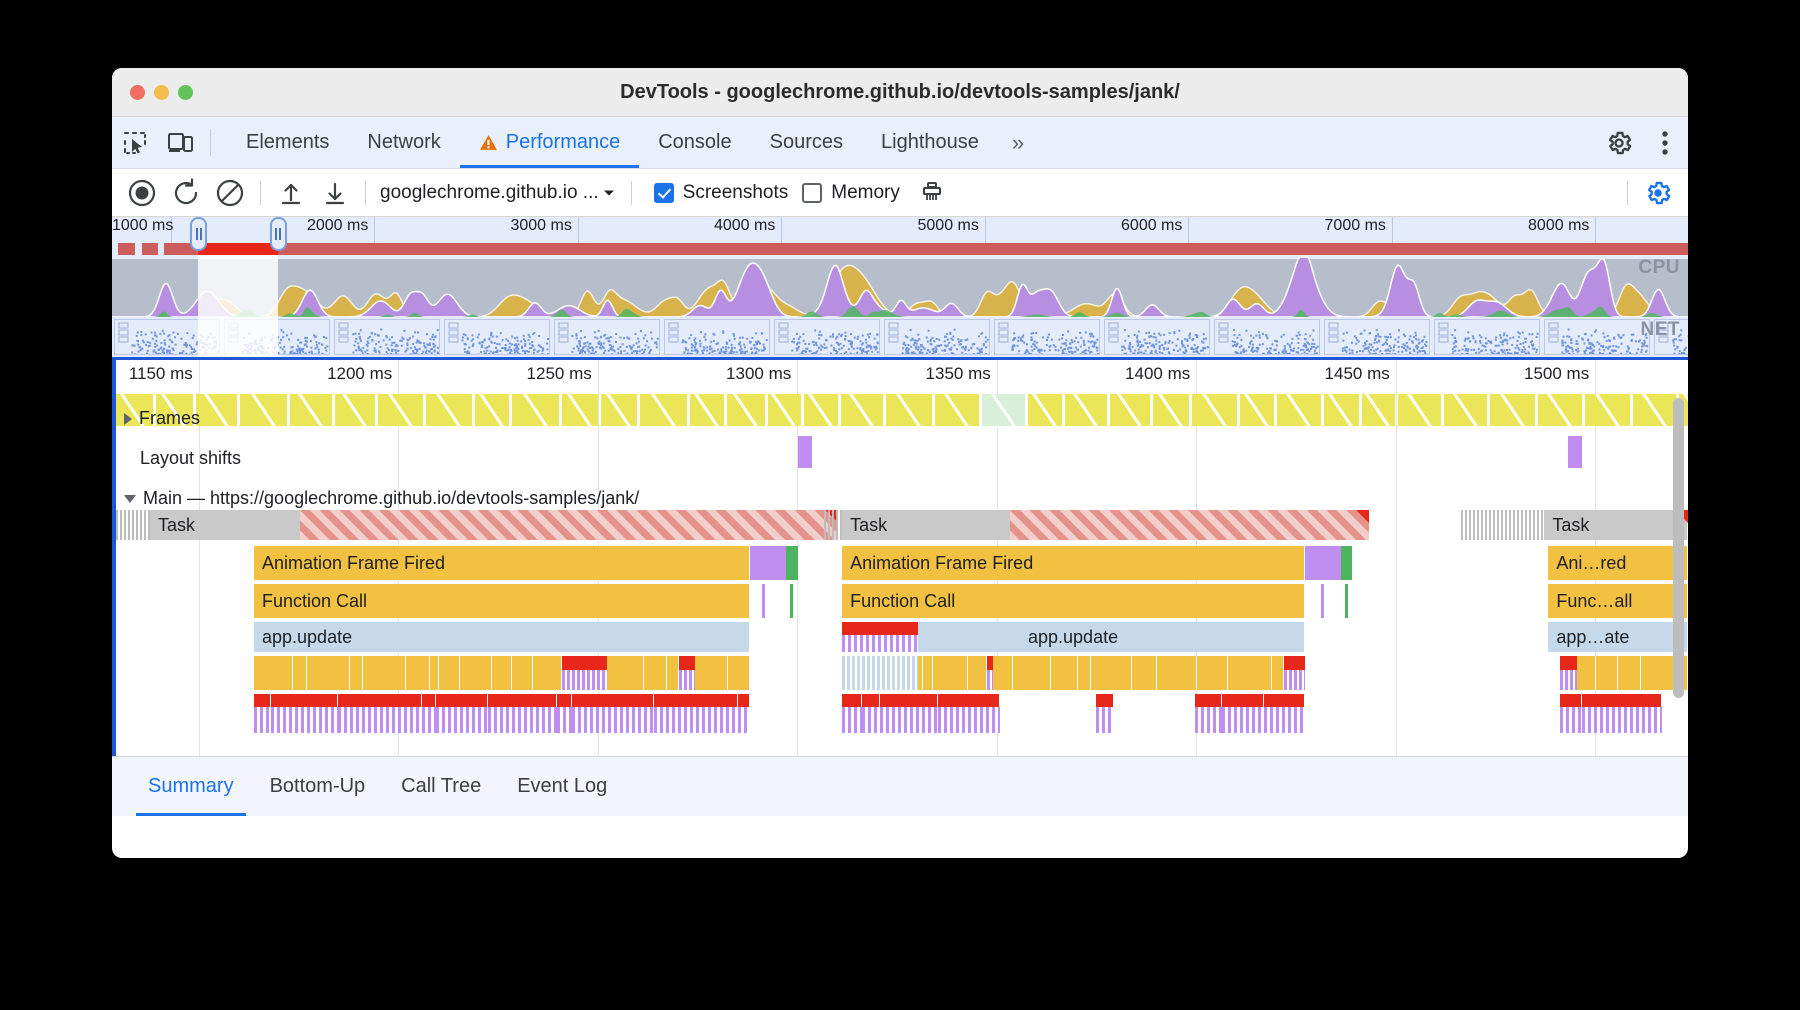 The image size is (1800, 1010). What do you see at coordinates (1618, 563) in the screenshot?
I see `event-bar-animation-frame-fired: Ani…red` at bounding box center [1618, 563].